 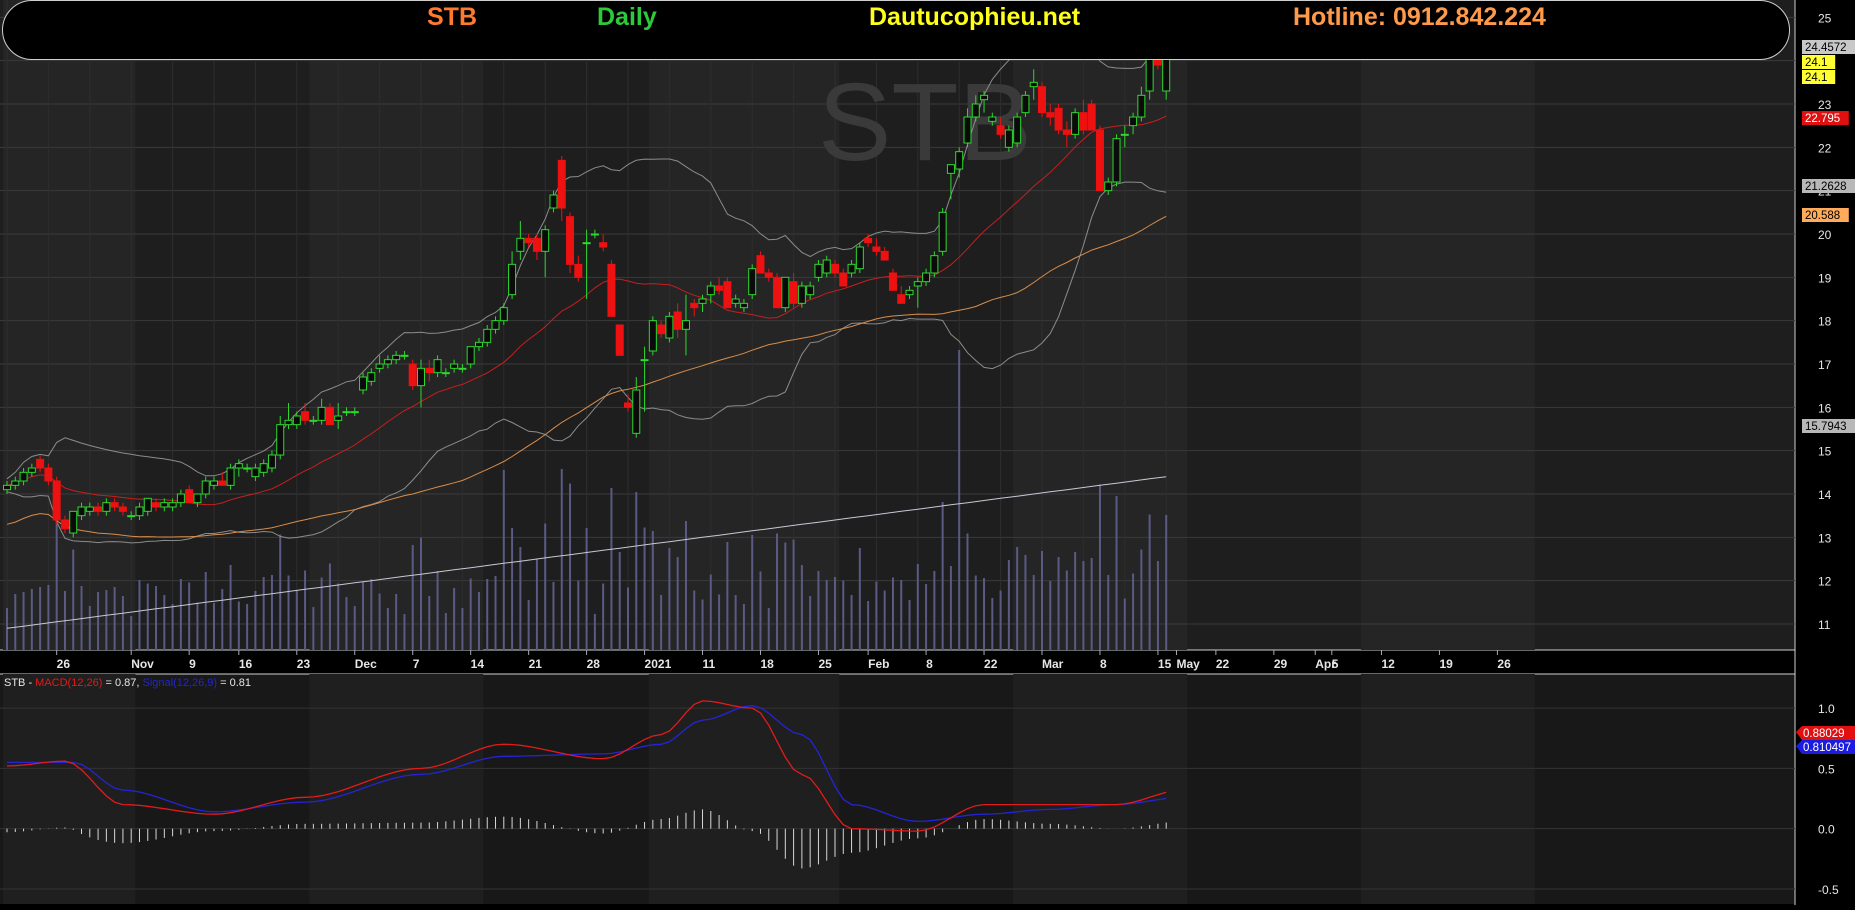 I want to click on price-tag-label: 24.1, so click(x=1816, y=63).